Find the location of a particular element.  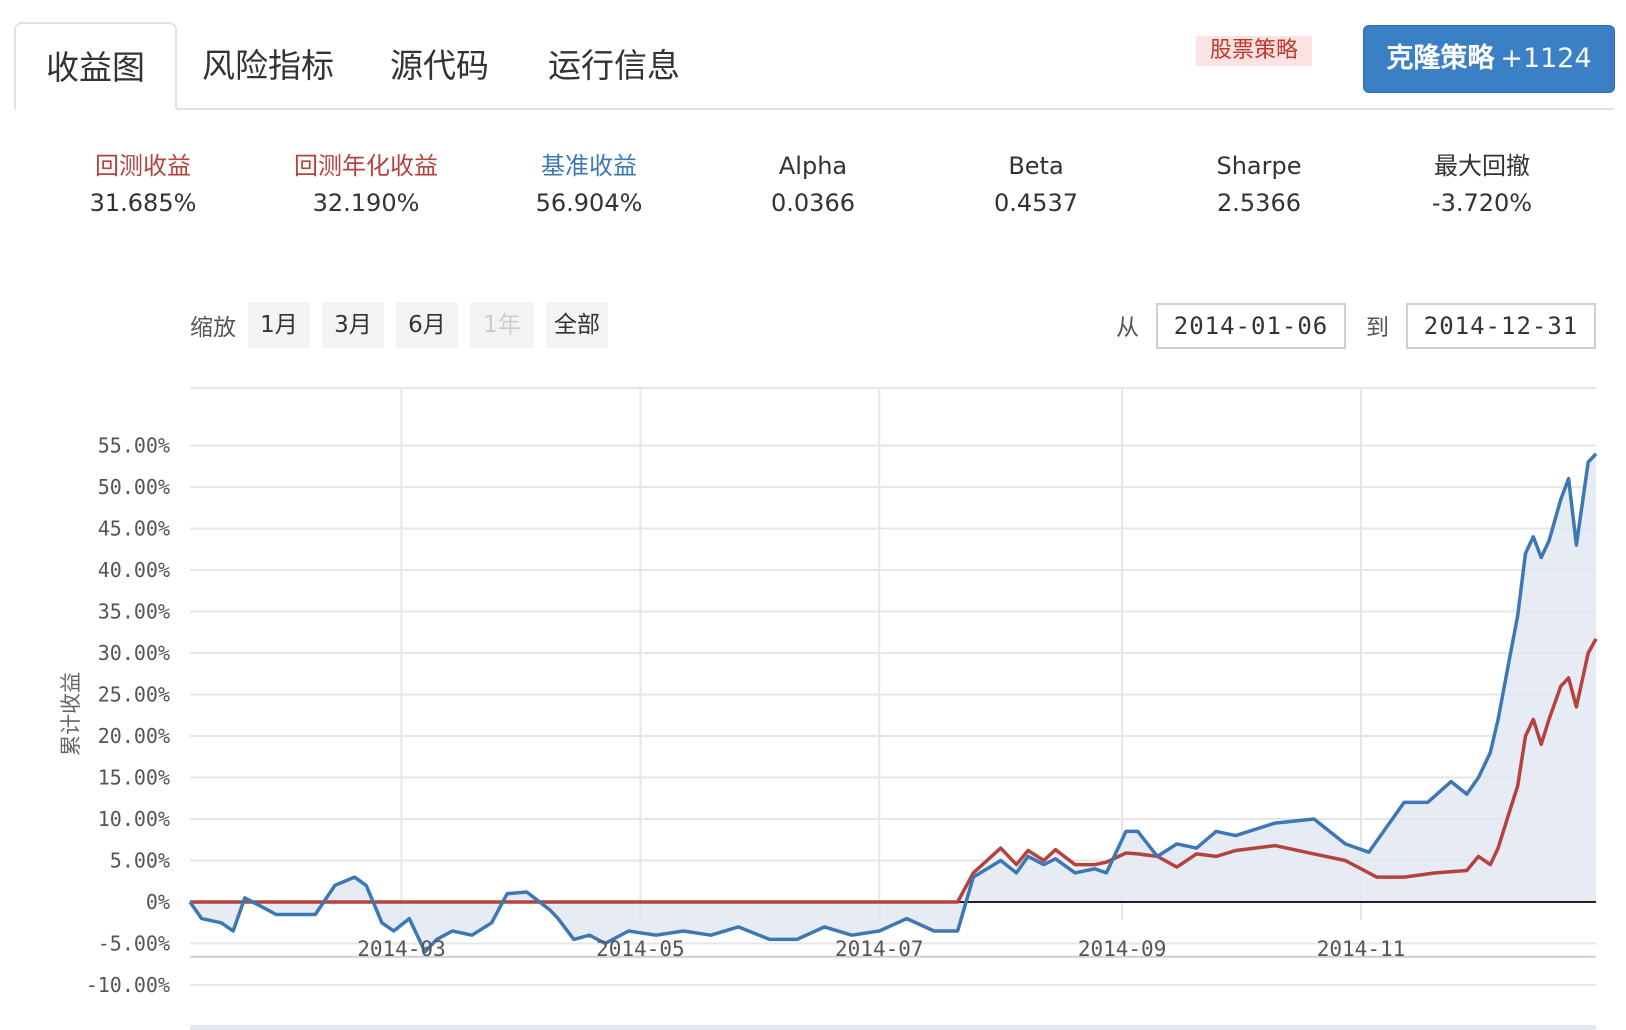

tab-source-code-label: 源代码 is located at coordinates (439, 65).